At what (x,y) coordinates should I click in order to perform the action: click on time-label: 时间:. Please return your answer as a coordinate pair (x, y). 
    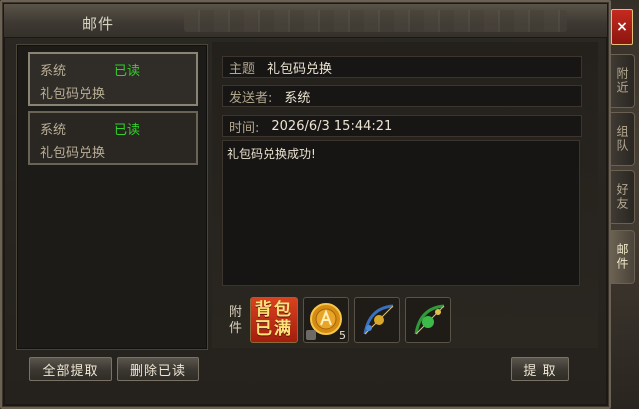
    Looking at the image, I should click on (244, 128).